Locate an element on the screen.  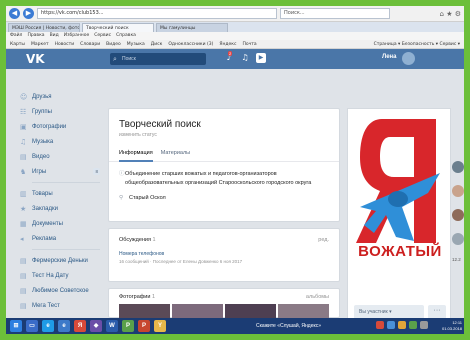
menu-help: Справка is located at coordinates (126, 36).